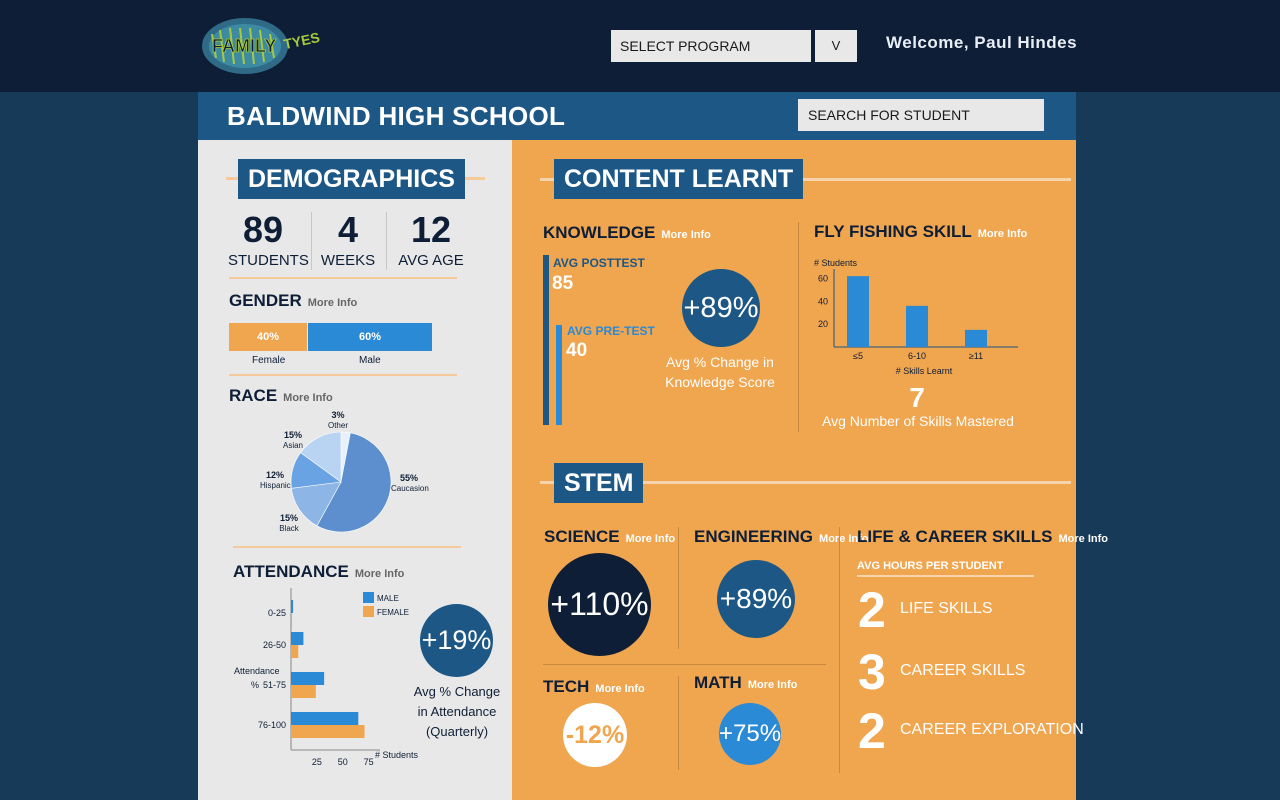  Describe the element at coordinates (917, 397) in the screenshot. I see `fly-avg-value: 7` at that location.